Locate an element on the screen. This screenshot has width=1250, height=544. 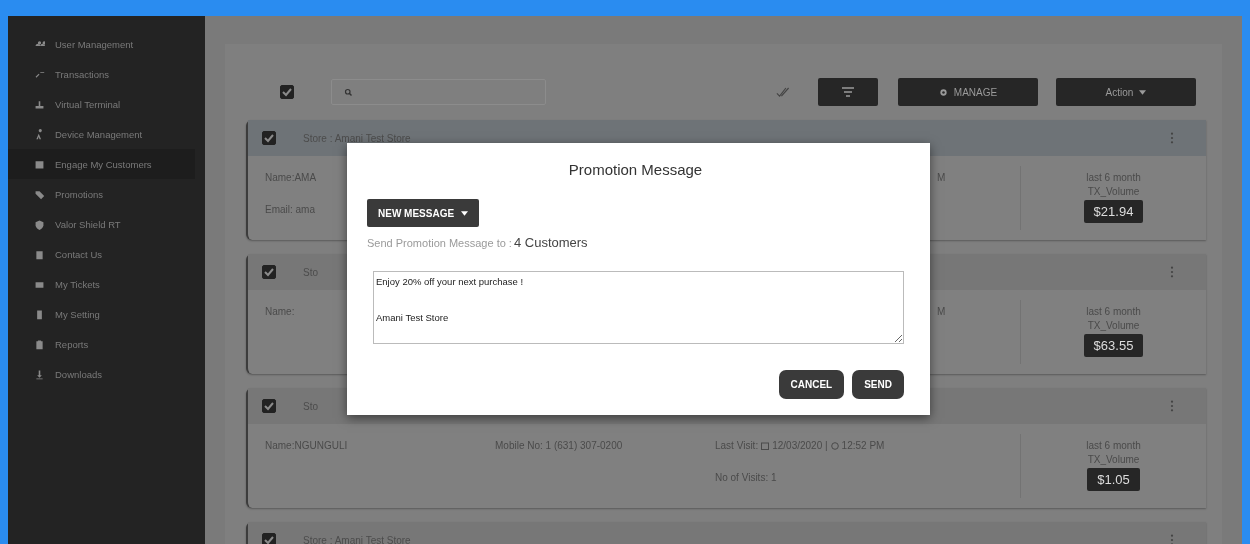
sidebar-item: Downloads is located at coordinates (106, 374).